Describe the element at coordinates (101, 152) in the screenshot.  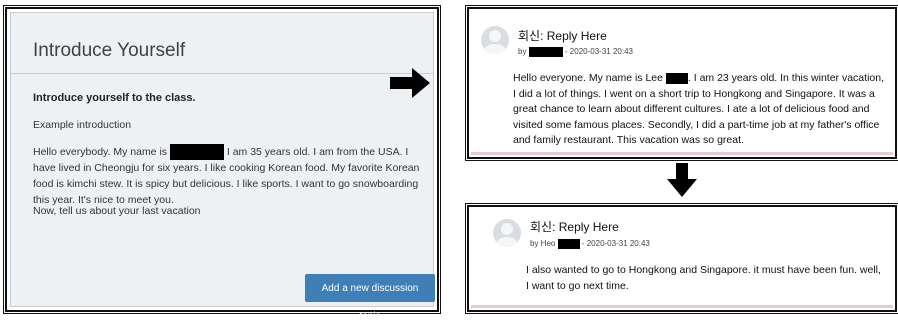
I see `example-text-start: Hello everybody. My name is` at that location.